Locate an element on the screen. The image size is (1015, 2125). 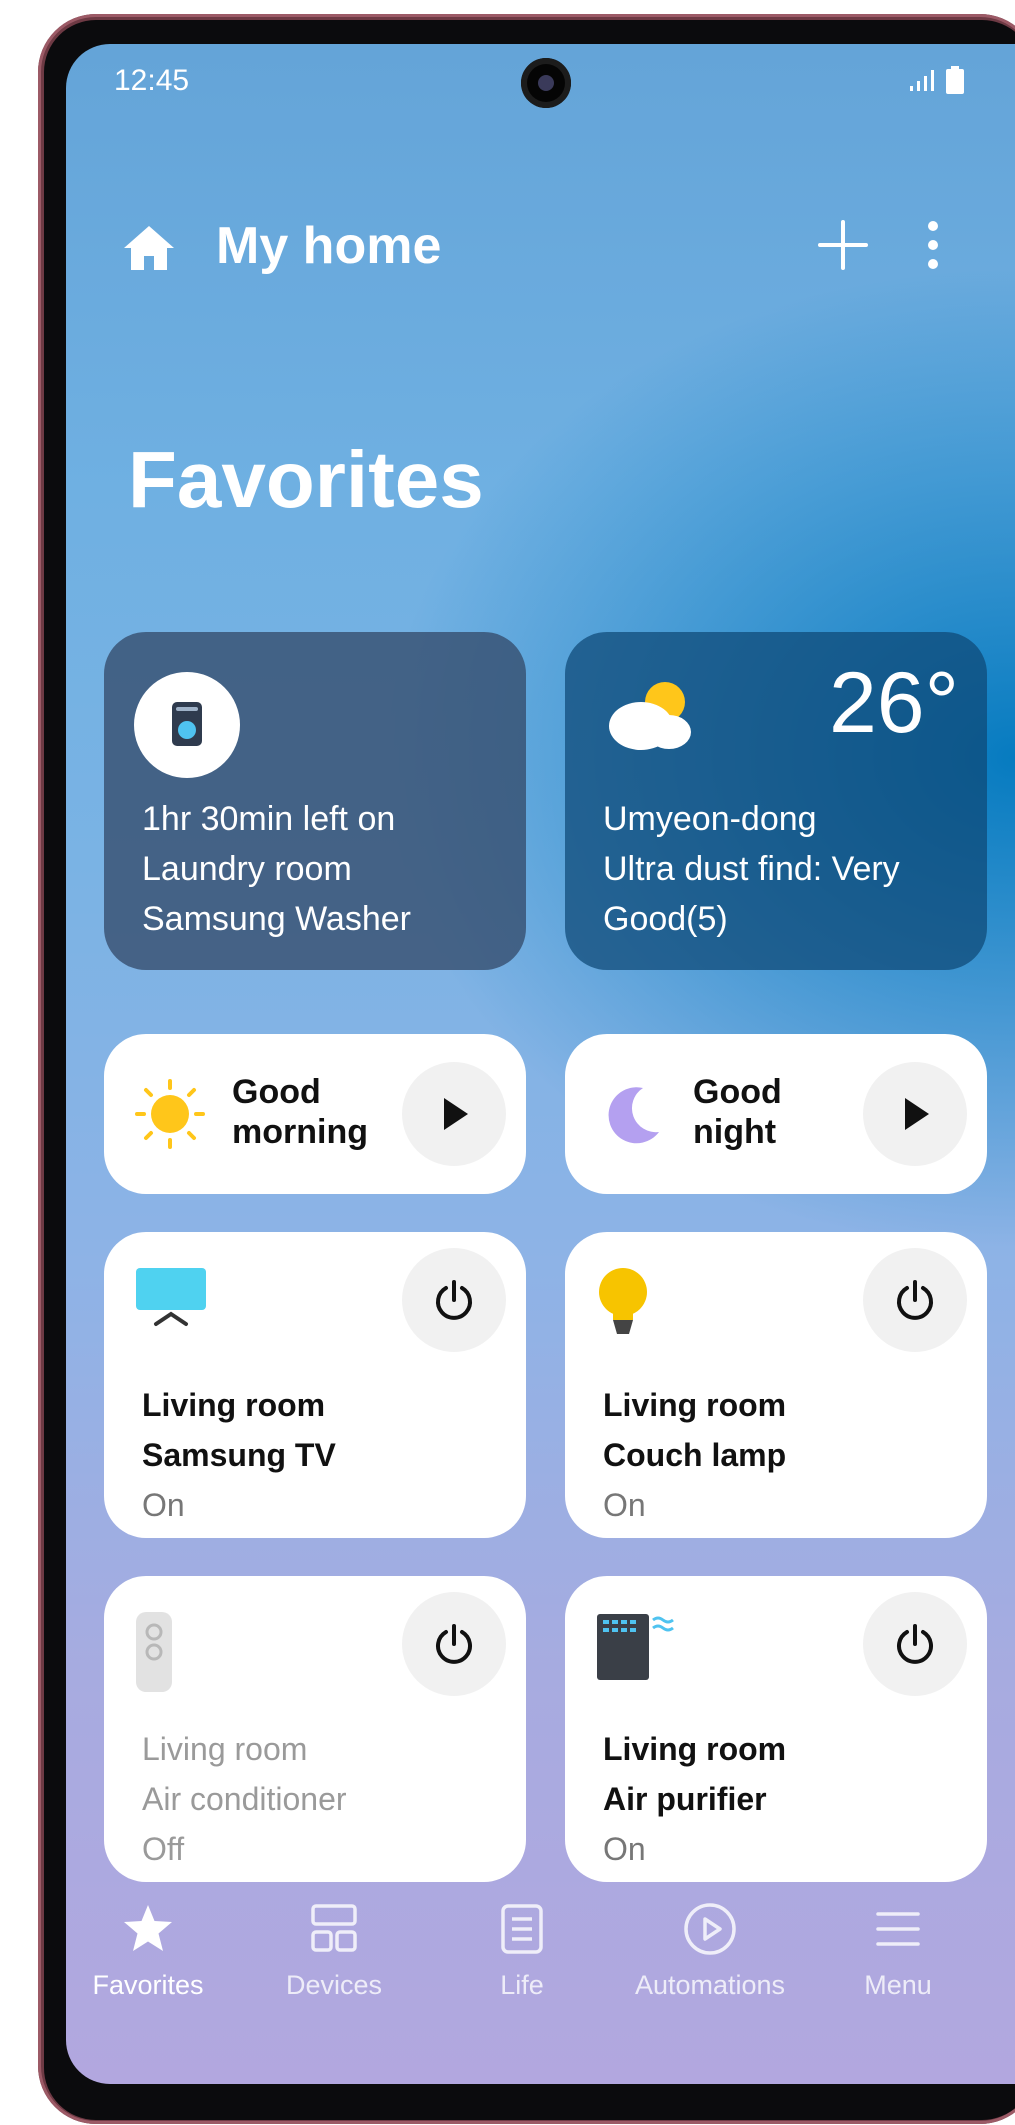
device-card-samsung-tv: Living room Samsung TV On is located at coordinates (315, 1385).